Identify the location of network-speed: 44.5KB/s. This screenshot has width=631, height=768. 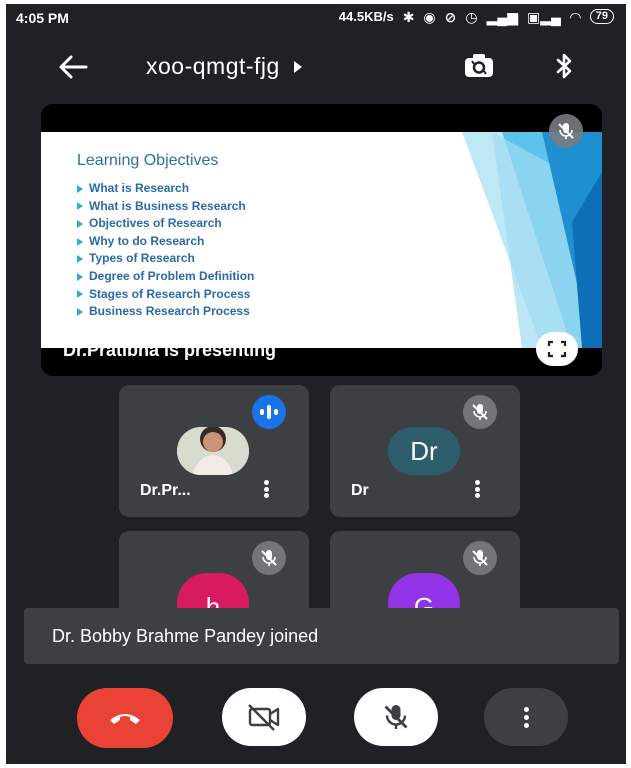
(366, 16).